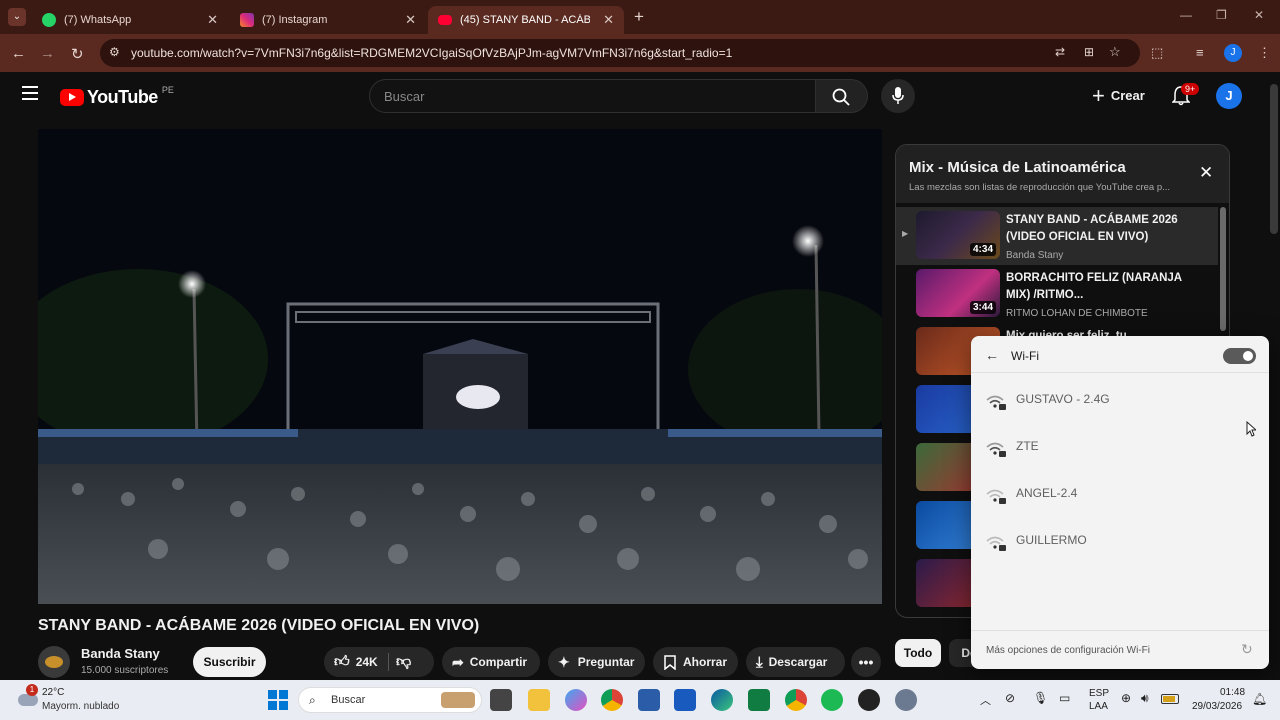 The width and height of the screenshot is (1280, 720). Describe the element at coordinates (796, 700) in the screenshot. I see `chrome-profile-icon` at that location.